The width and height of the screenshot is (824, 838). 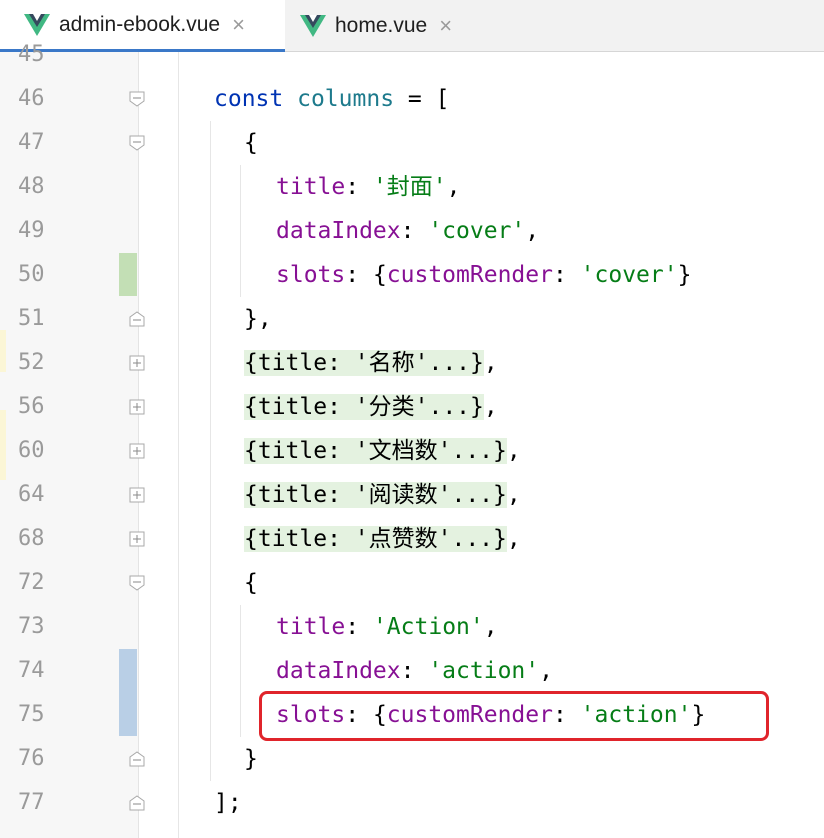 What do you see at coordinates (31, 450) in the screenshot?
I see `line-number: 60` at bounding box center [31, 450].